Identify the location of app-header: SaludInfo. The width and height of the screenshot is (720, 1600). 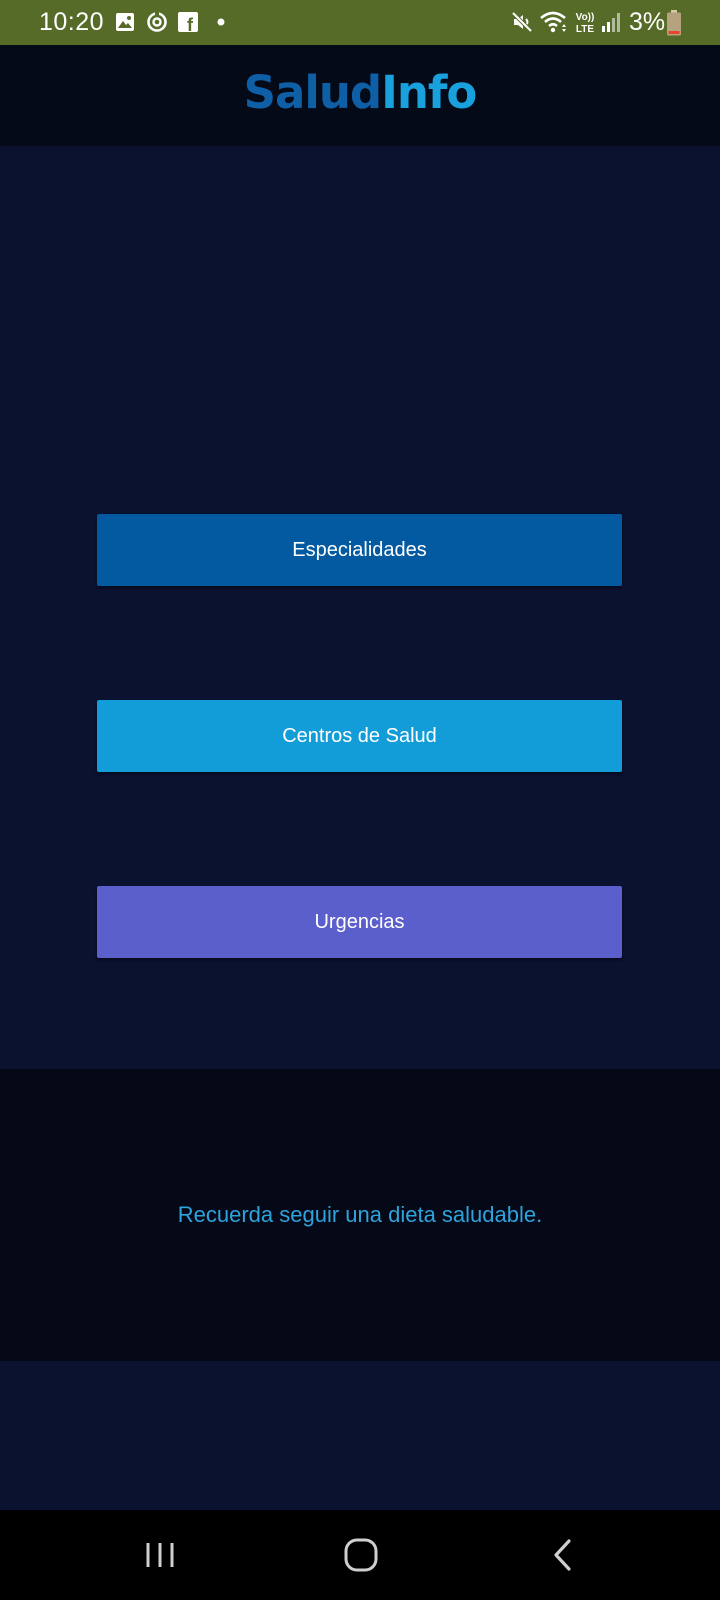
(360, 95).